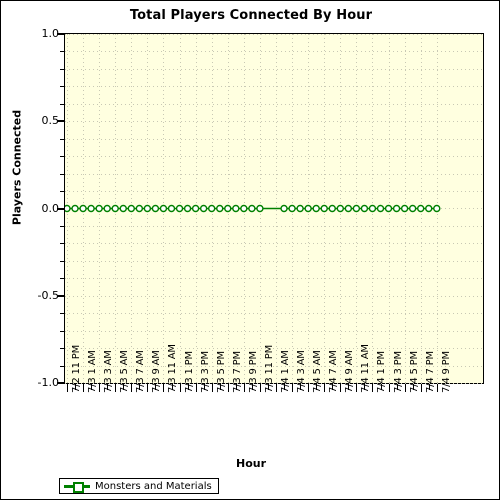 This screenshot has height=500, width=500. I want to click on chart-legend: Monsters and Materials, so click(139, 486).